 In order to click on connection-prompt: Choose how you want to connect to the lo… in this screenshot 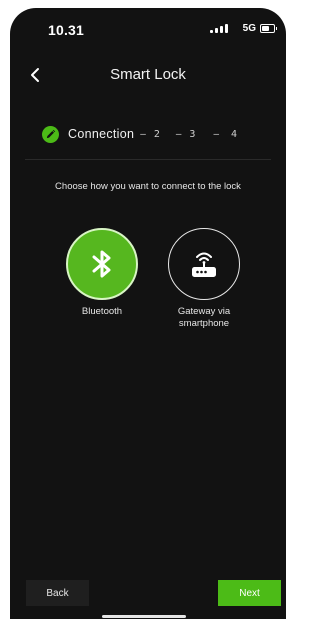, I will do `click(148, 186)`.